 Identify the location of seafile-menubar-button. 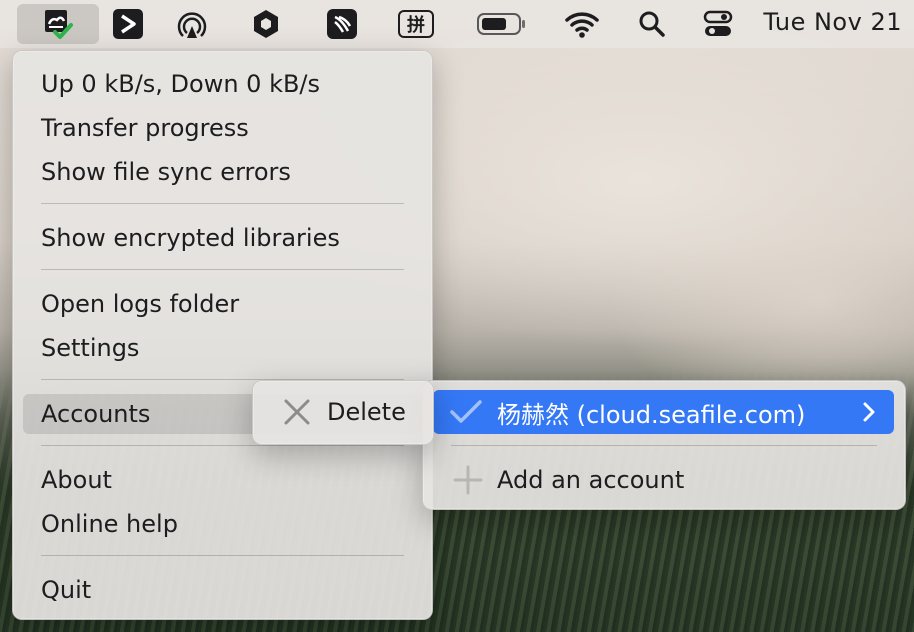
(58, 24).